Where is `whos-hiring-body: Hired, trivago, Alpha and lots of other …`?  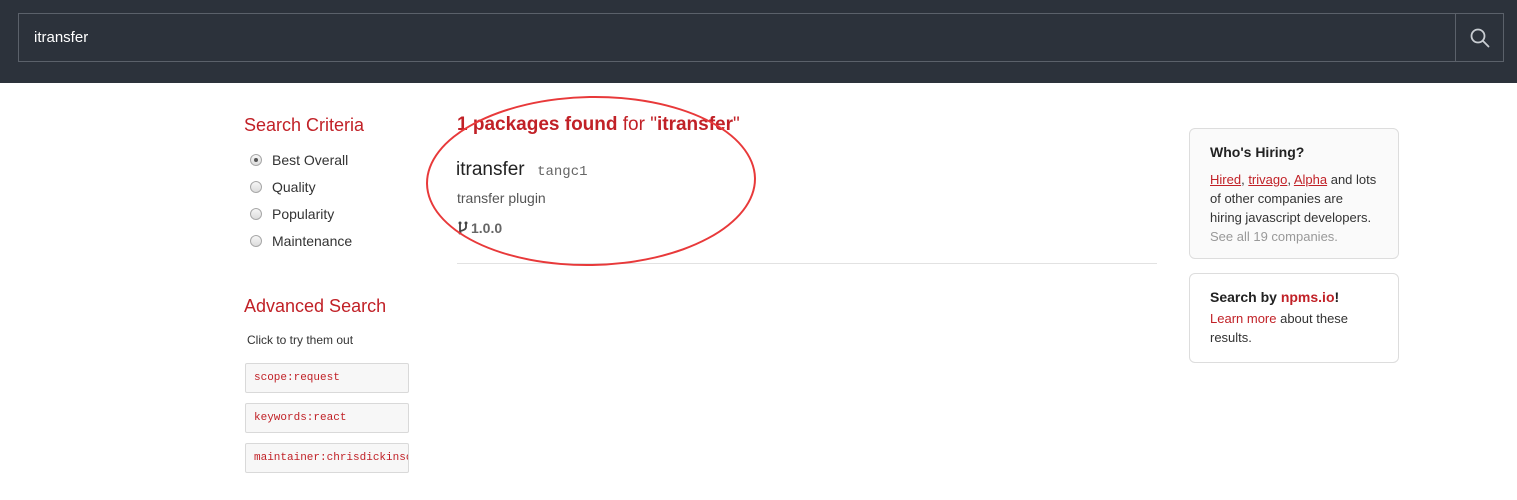 whos-hiring-body: Hired, trivago, Alpha and lots of other … is located at coordinates (1294, 198).